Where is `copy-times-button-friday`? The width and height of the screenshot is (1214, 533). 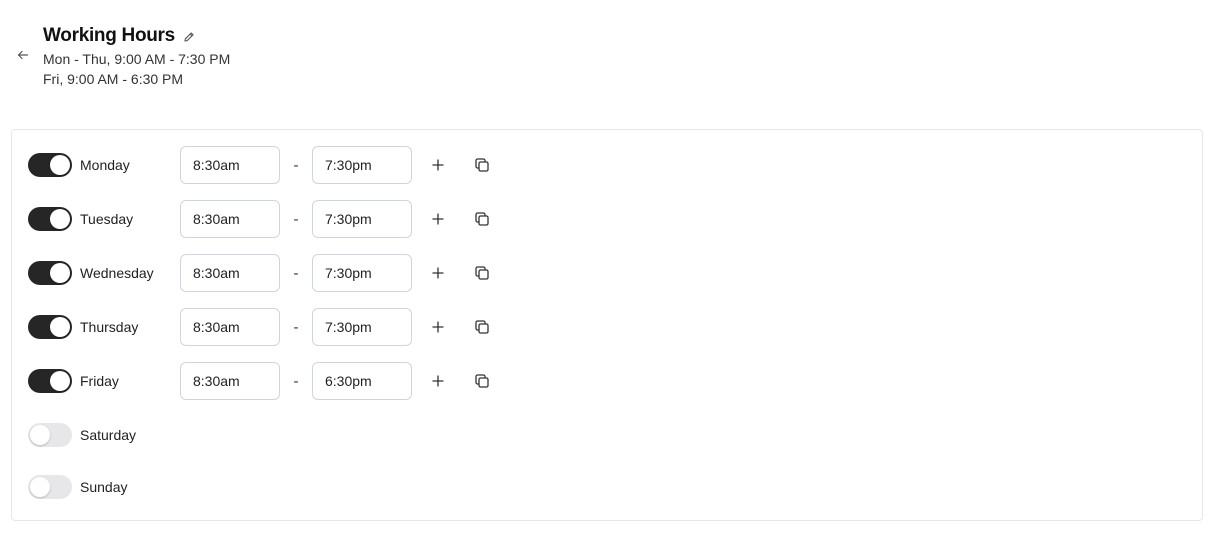 copy-times-button-friday is located at coordinates (482, 381).